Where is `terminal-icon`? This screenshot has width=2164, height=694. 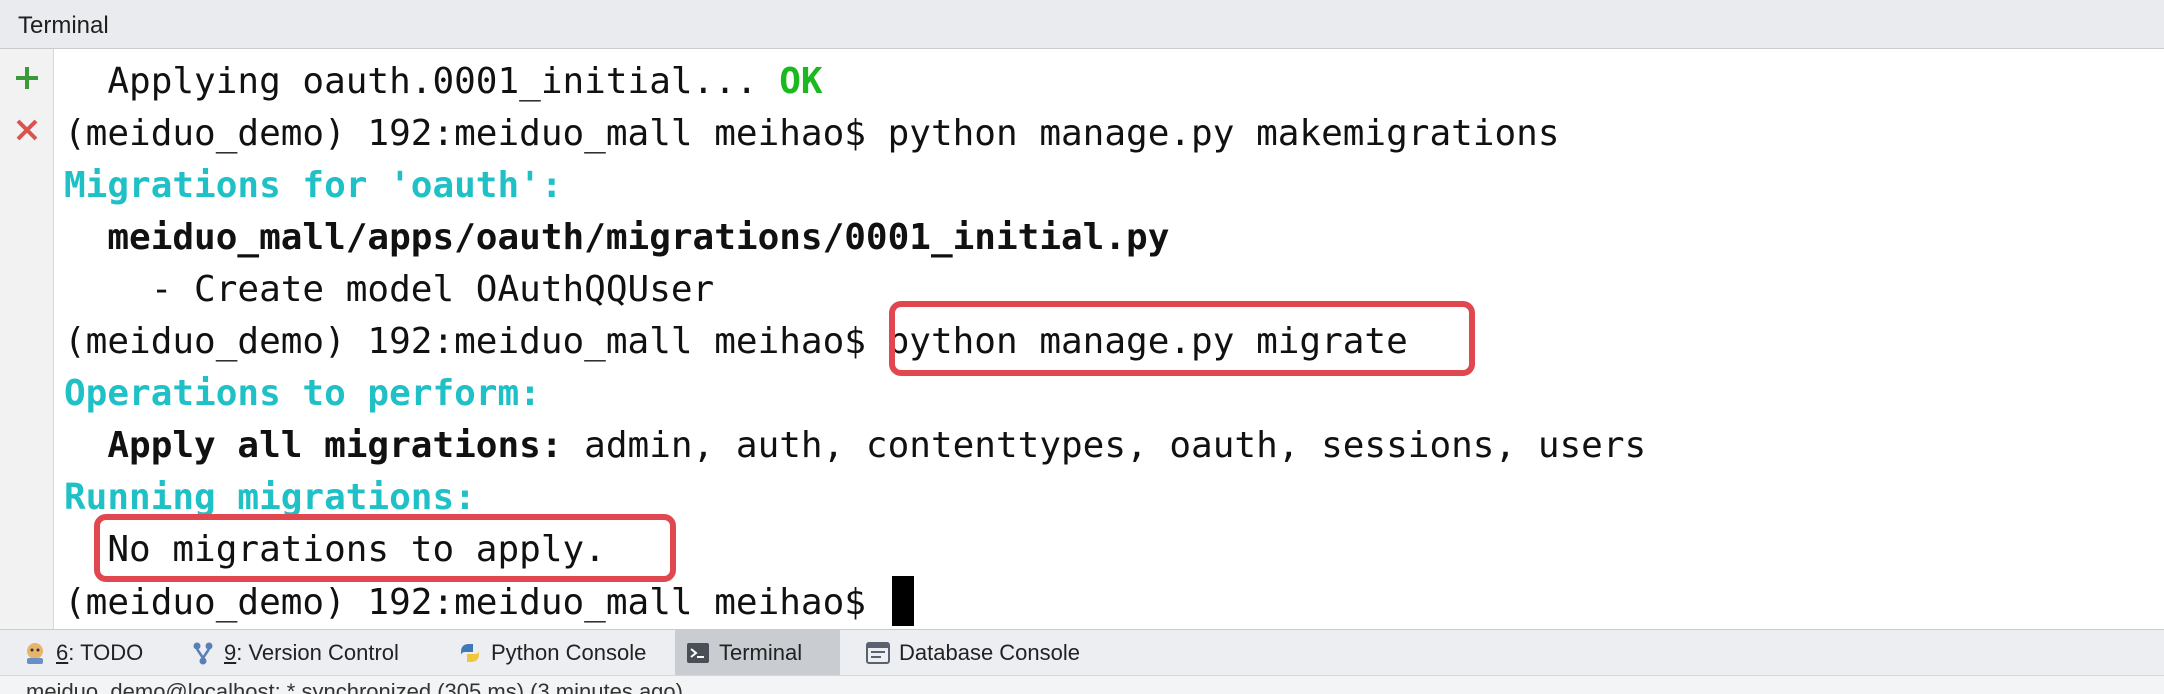 terminal-icon is located at coordinates (698, 652).